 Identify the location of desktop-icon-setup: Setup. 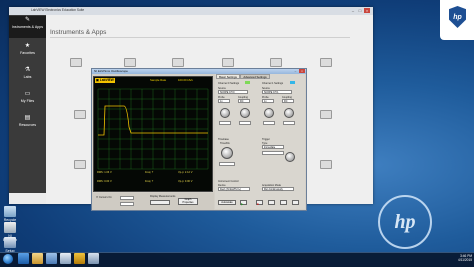
(10, 245).